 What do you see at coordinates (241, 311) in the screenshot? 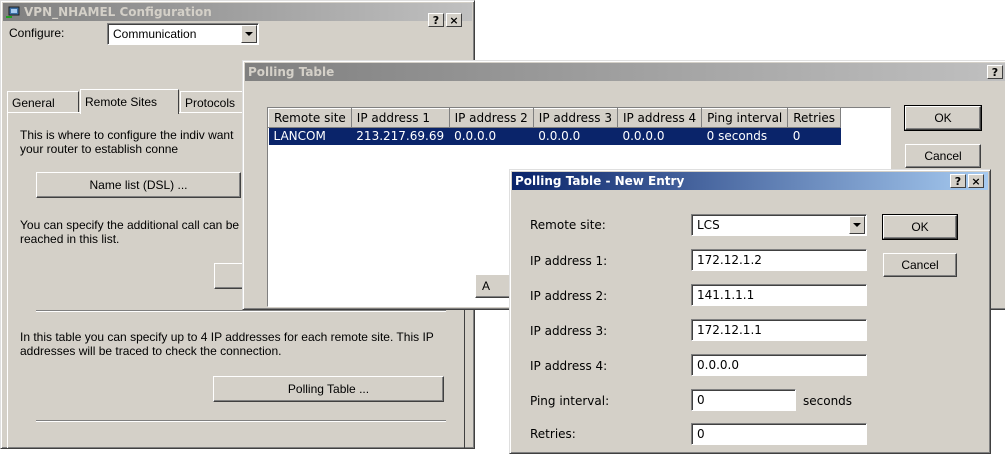
I see `divider` at bounding box center [241, 311].